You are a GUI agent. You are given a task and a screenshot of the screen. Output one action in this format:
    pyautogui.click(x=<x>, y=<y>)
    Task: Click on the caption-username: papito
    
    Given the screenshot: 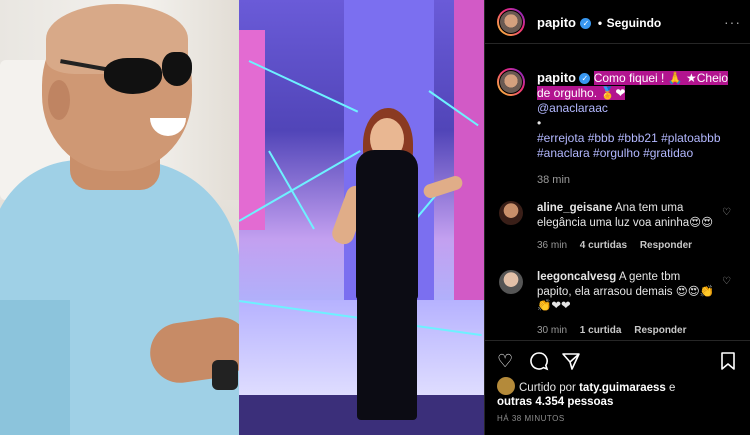 What is the action you would take?
    pyautogui.click(x=556, y=77)
    